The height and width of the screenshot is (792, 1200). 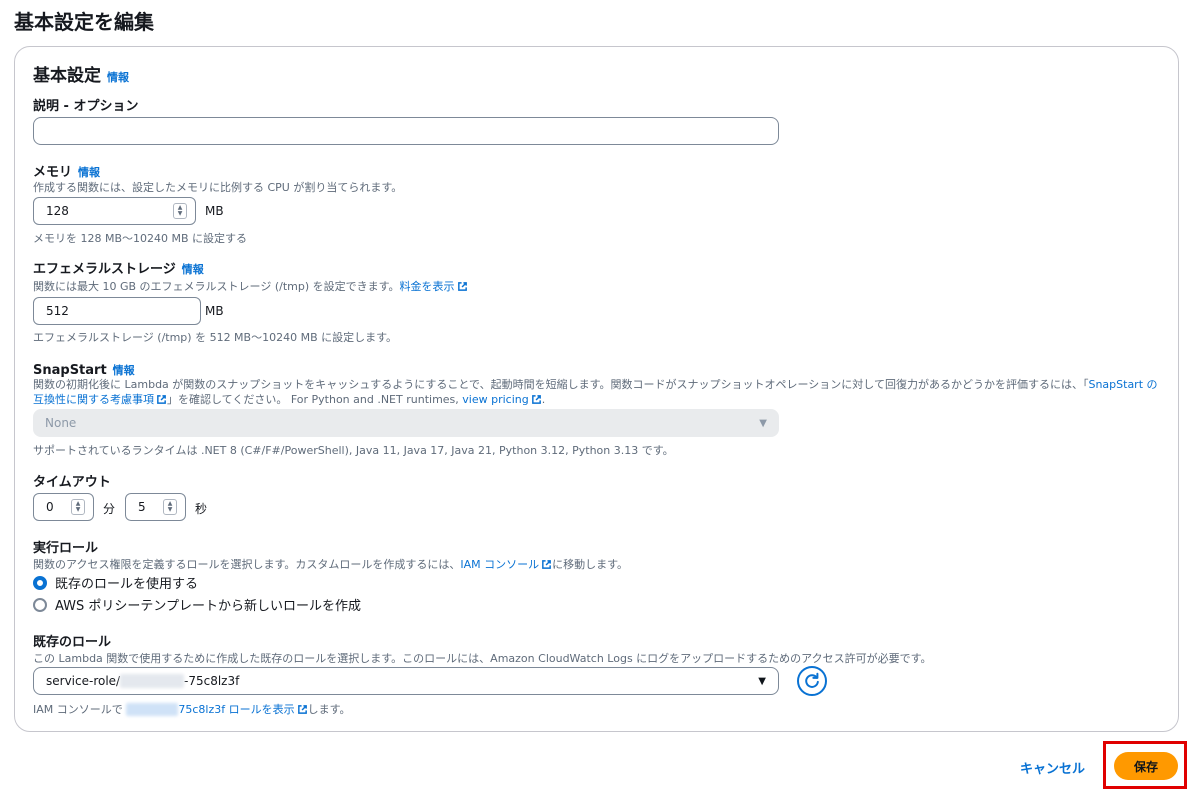 I want to click on role-option-existing: 既存のロールを使用する, so click(x=115, y=582).